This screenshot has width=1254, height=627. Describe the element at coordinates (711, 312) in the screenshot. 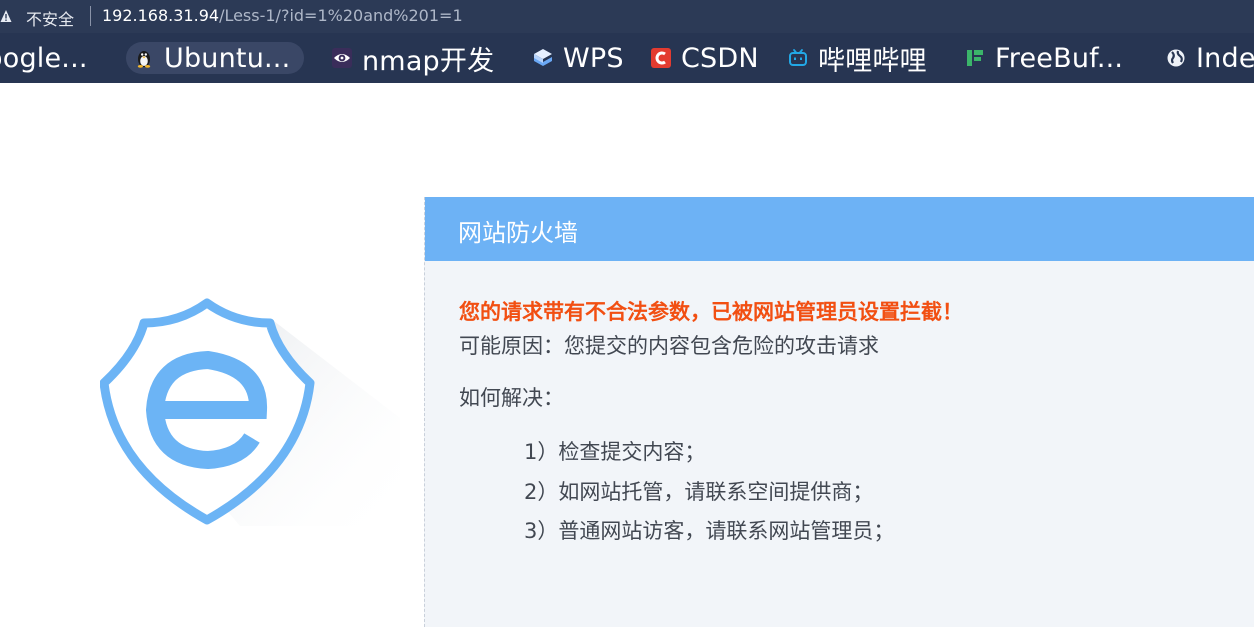

I see `block-message: 您的请求带有不合法参数，已被网站管理员设置拦截！` at that location.